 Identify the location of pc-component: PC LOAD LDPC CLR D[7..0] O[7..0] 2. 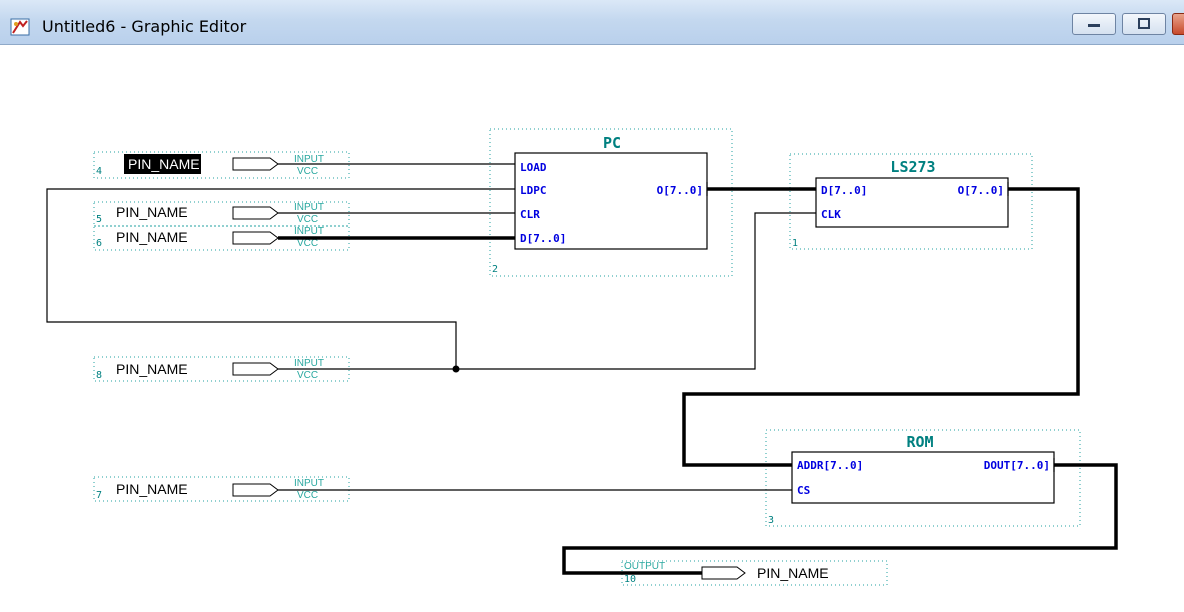
(611, 202).